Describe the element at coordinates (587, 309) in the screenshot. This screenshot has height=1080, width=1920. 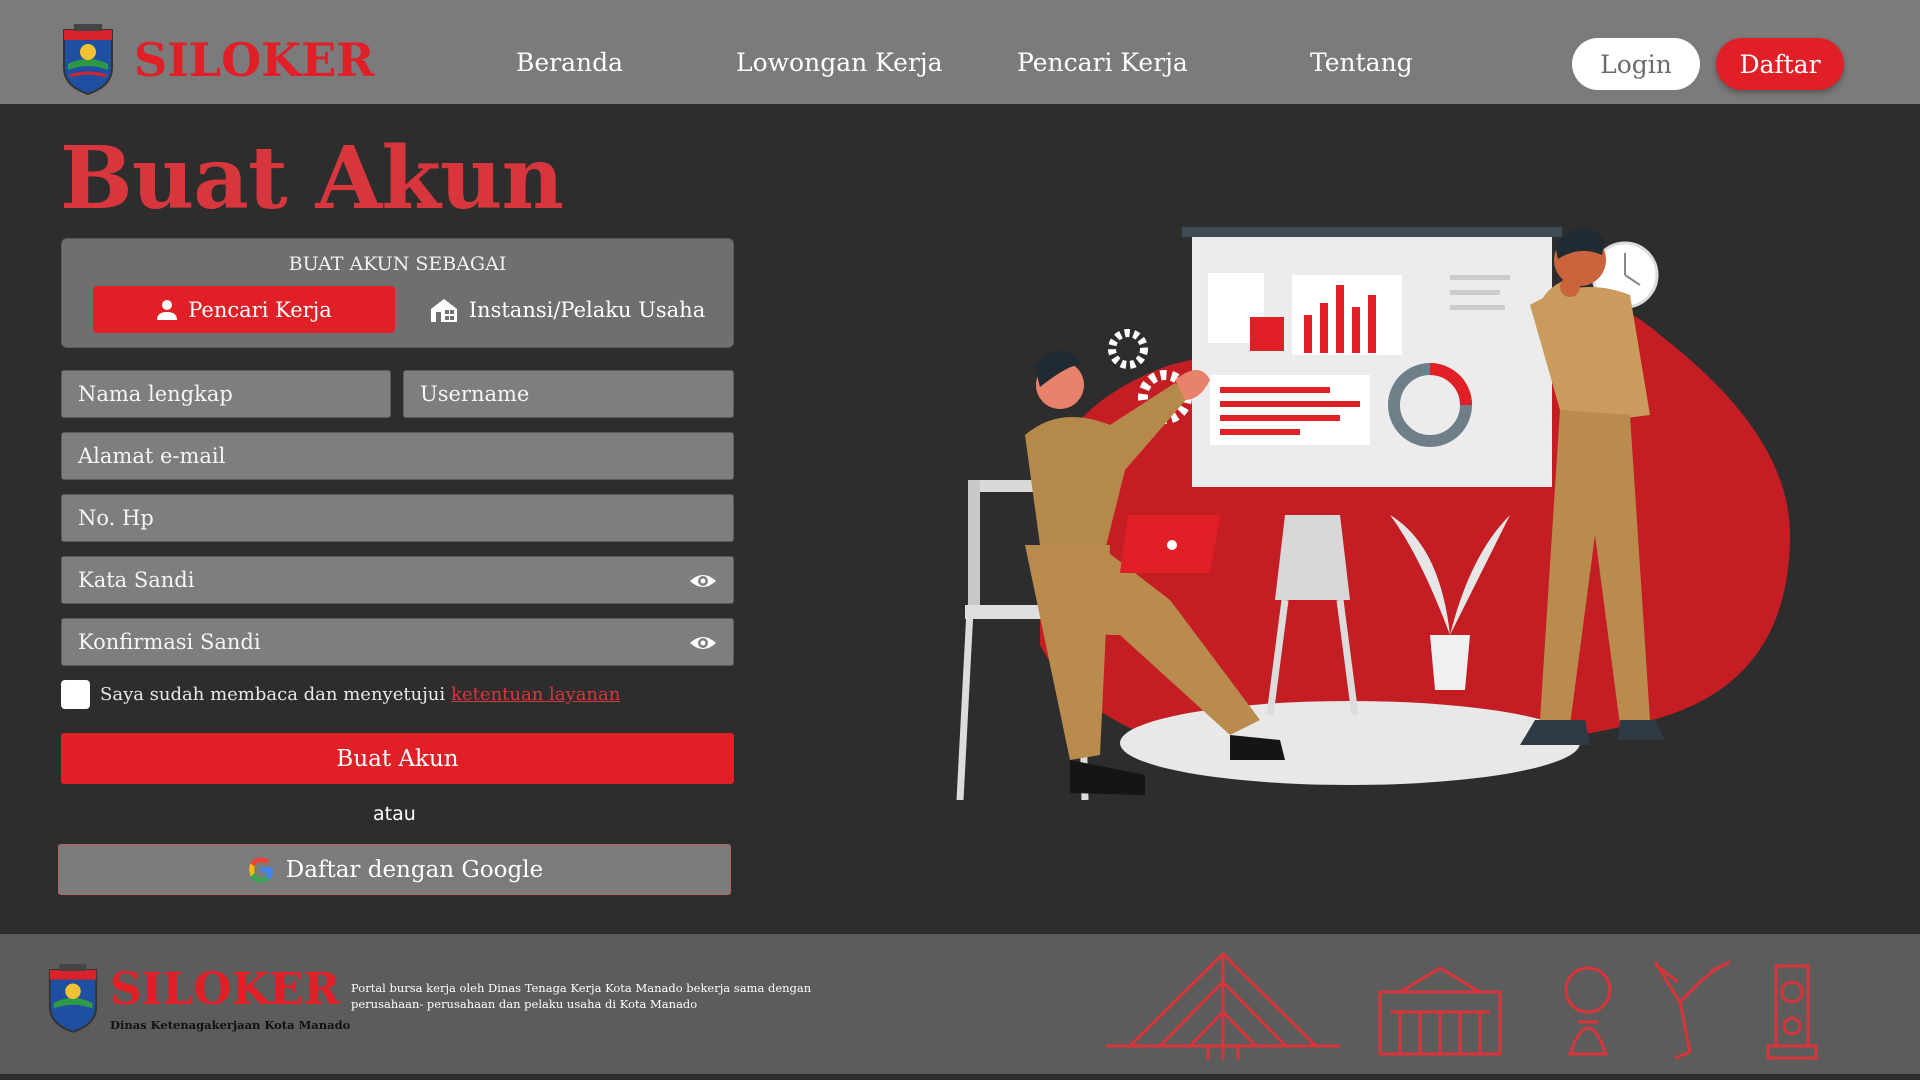
I see `role-option-label: Instansi/Pelaku Usaha` at that location.